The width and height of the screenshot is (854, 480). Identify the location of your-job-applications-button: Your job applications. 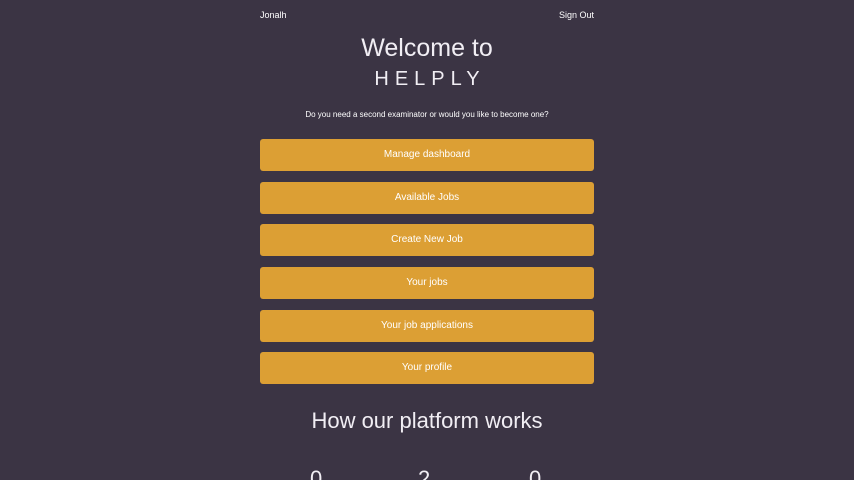
(427, 325).